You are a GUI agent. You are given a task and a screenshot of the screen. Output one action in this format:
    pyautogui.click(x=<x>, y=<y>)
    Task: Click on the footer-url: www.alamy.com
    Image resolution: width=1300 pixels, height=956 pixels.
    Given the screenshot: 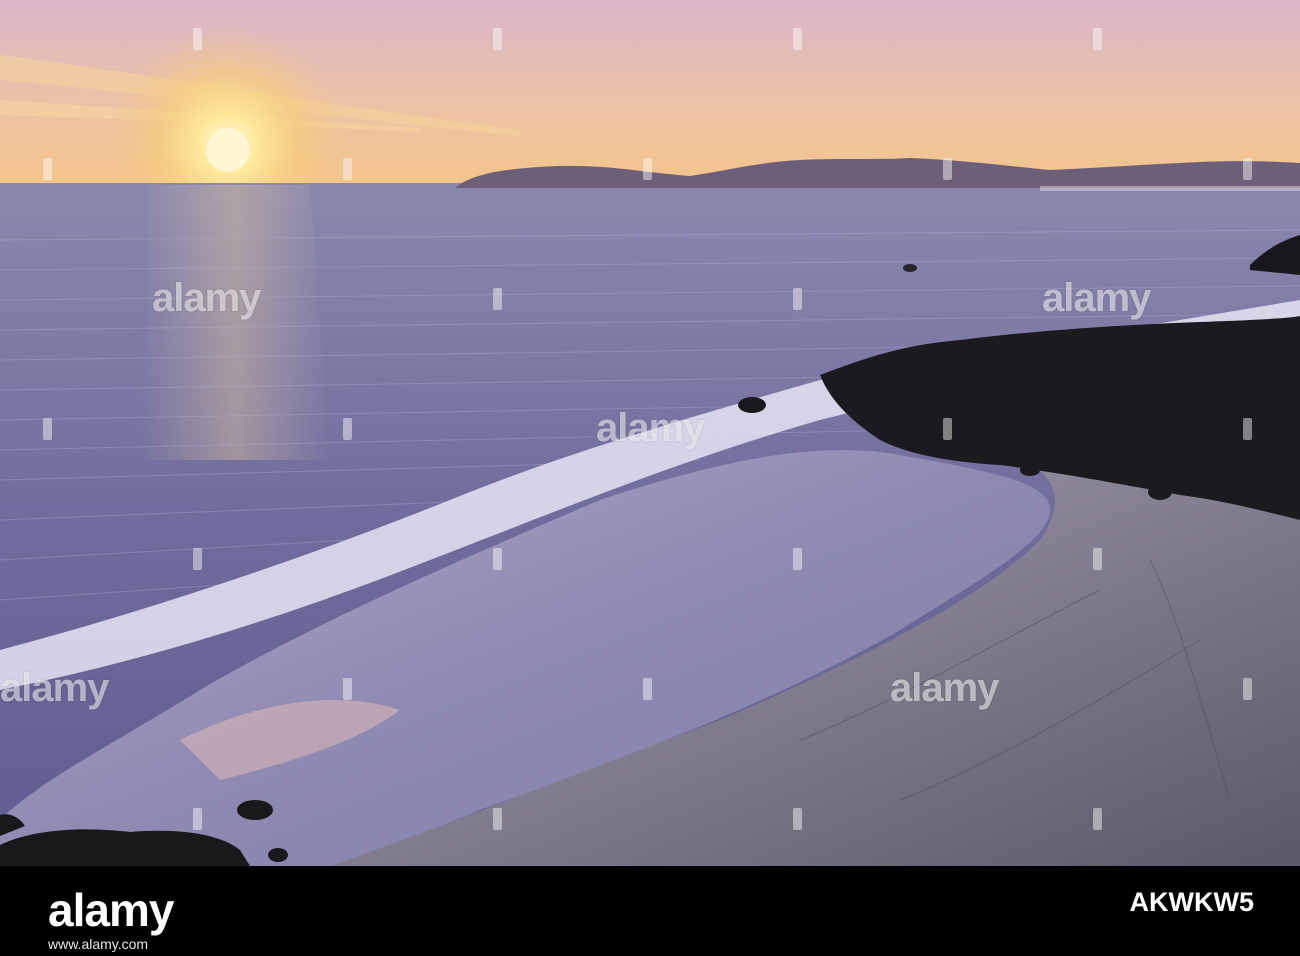 What is the action you would take?
    pyautogui.click(x=98, y=944)
    